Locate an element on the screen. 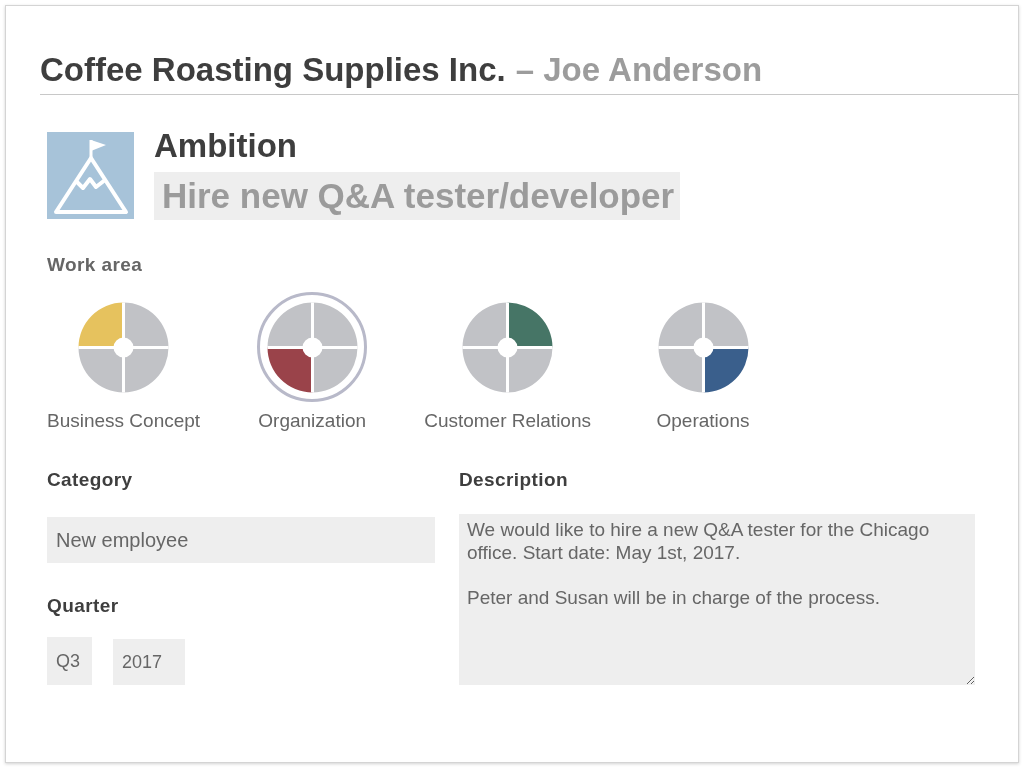 The height and width of the screenshot is (768, 1024). quarter-label: Quarter is located at coordinates (83, 606).